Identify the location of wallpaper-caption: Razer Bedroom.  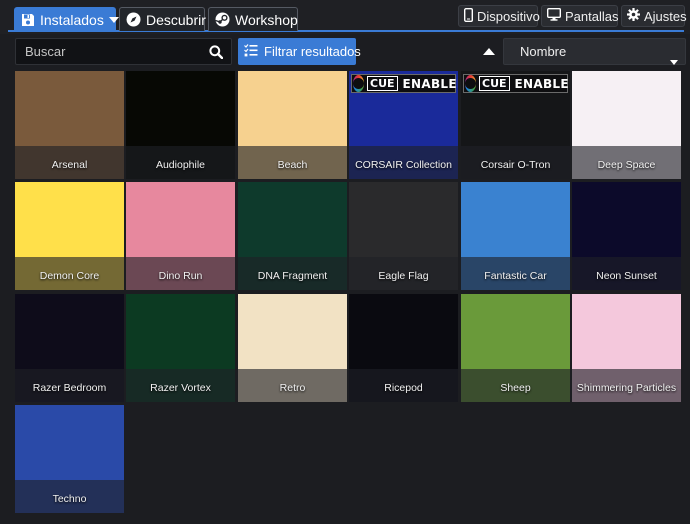
(69, 385).